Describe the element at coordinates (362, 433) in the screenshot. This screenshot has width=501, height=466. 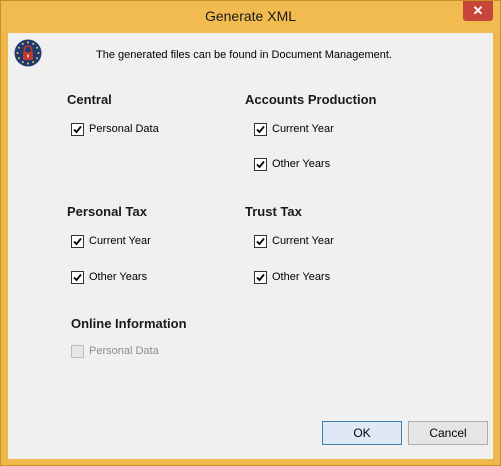
I see `ok-button: OK` at that location.